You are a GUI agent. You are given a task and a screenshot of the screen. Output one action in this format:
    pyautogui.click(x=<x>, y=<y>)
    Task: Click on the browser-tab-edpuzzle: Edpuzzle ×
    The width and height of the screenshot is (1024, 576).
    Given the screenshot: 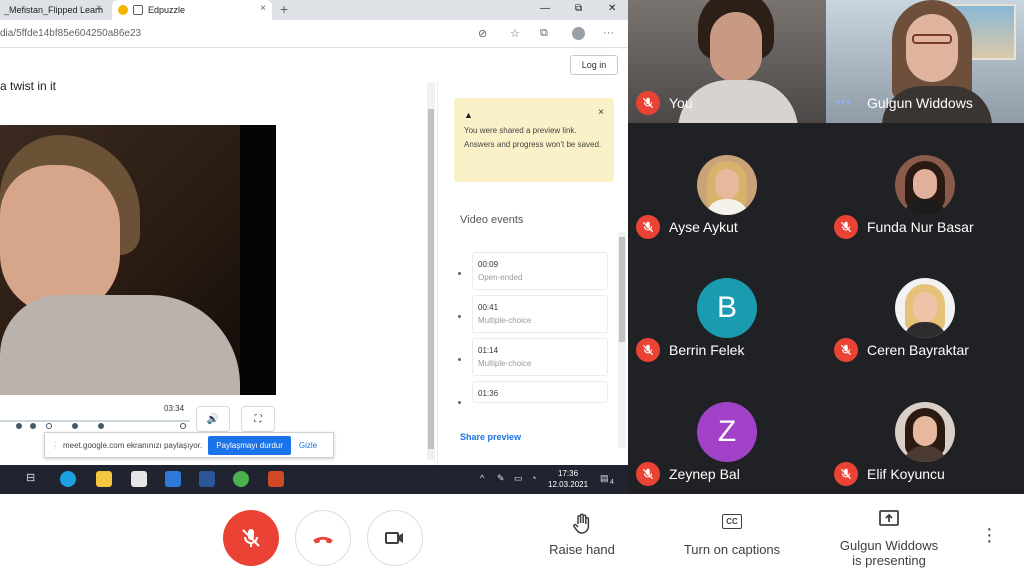 What is the action you would take?
    pyautogui.click(x=192, y=10)
    